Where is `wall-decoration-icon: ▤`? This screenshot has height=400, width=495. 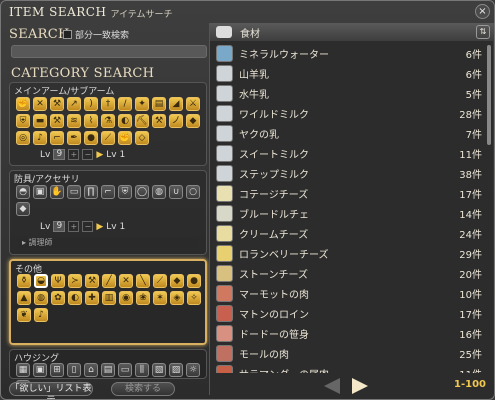
wall-decoration-icon: ▤ is located at coordinates (108, 370).